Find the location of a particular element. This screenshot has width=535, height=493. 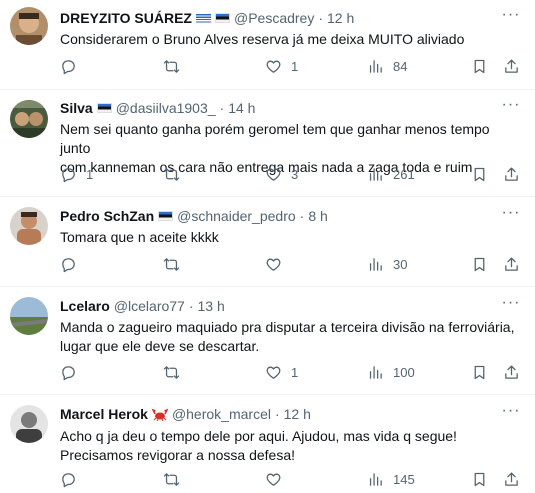

crab-emoji-icon is located at coordinates (160, 414).